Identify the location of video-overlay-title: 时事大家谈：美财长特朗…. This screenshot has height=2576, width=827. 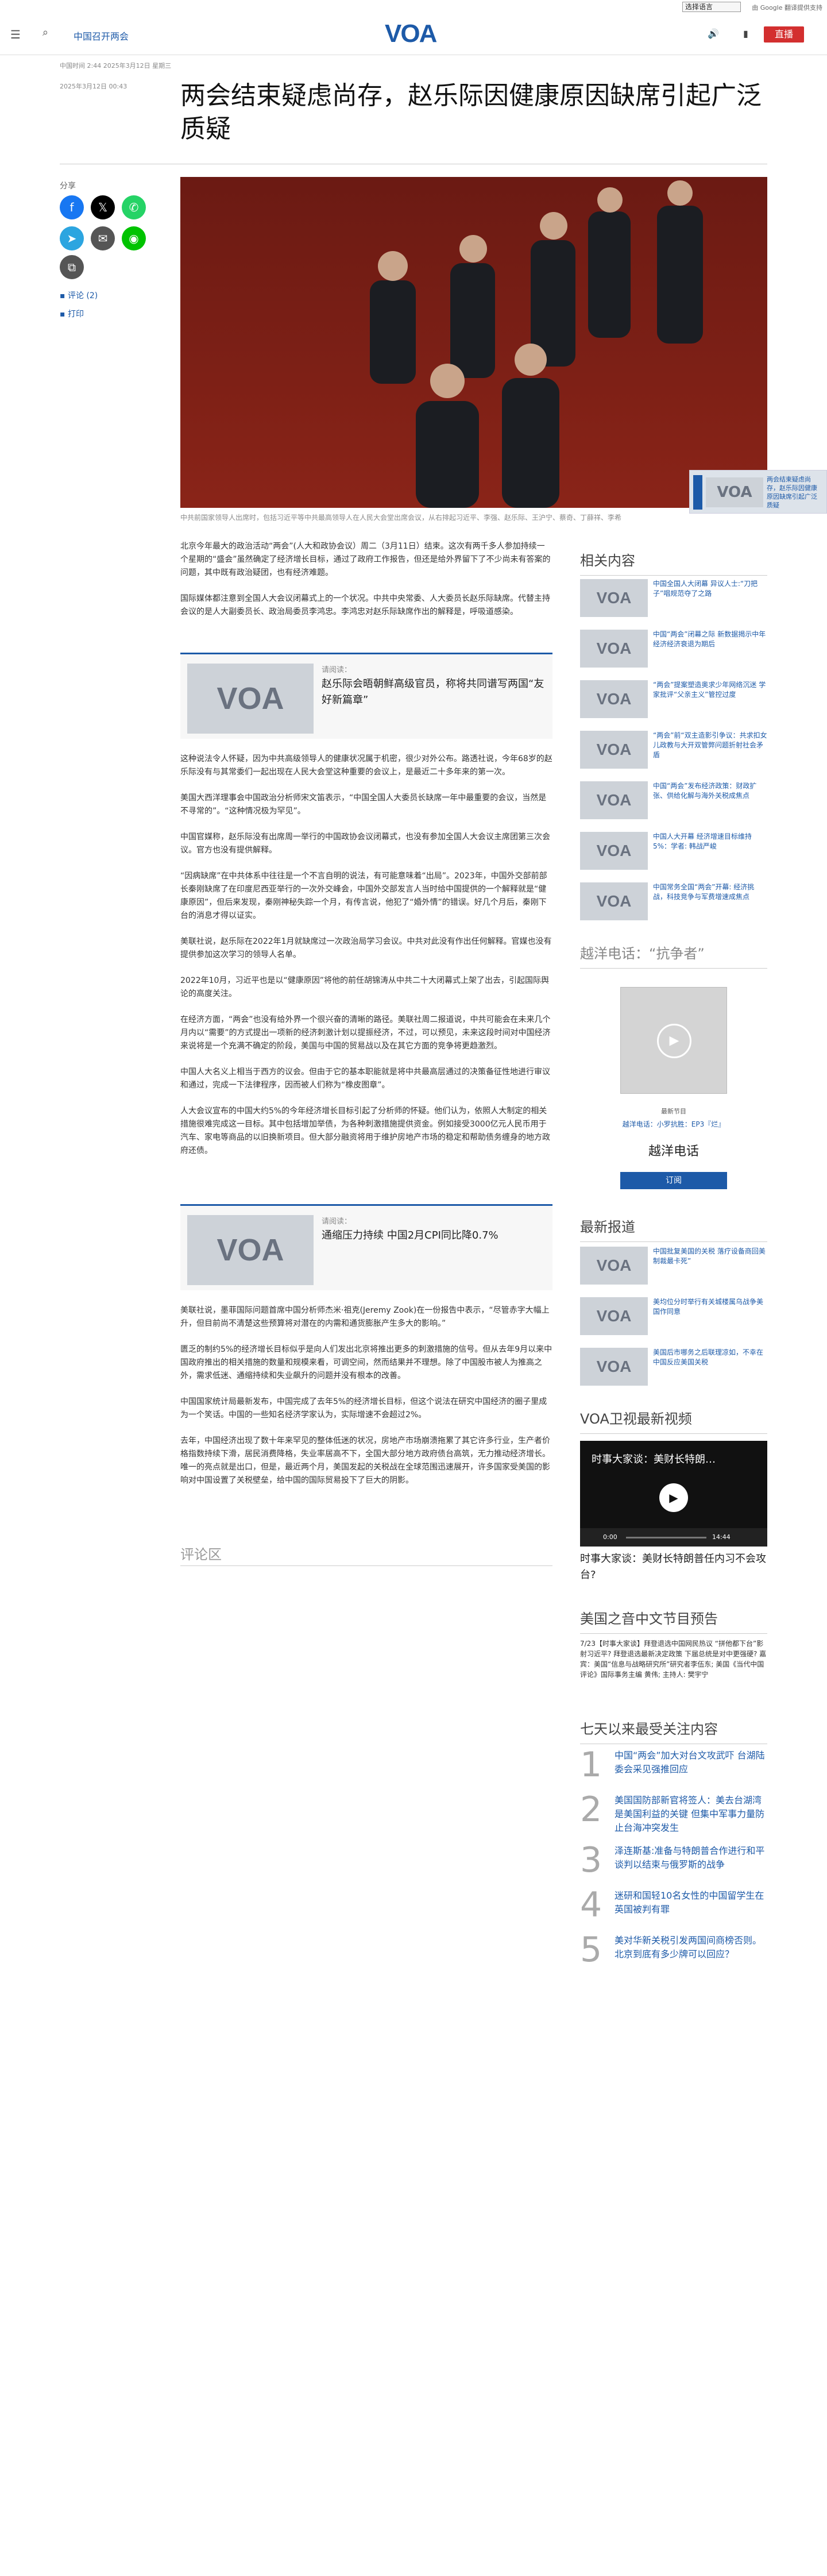
(654, 1460).